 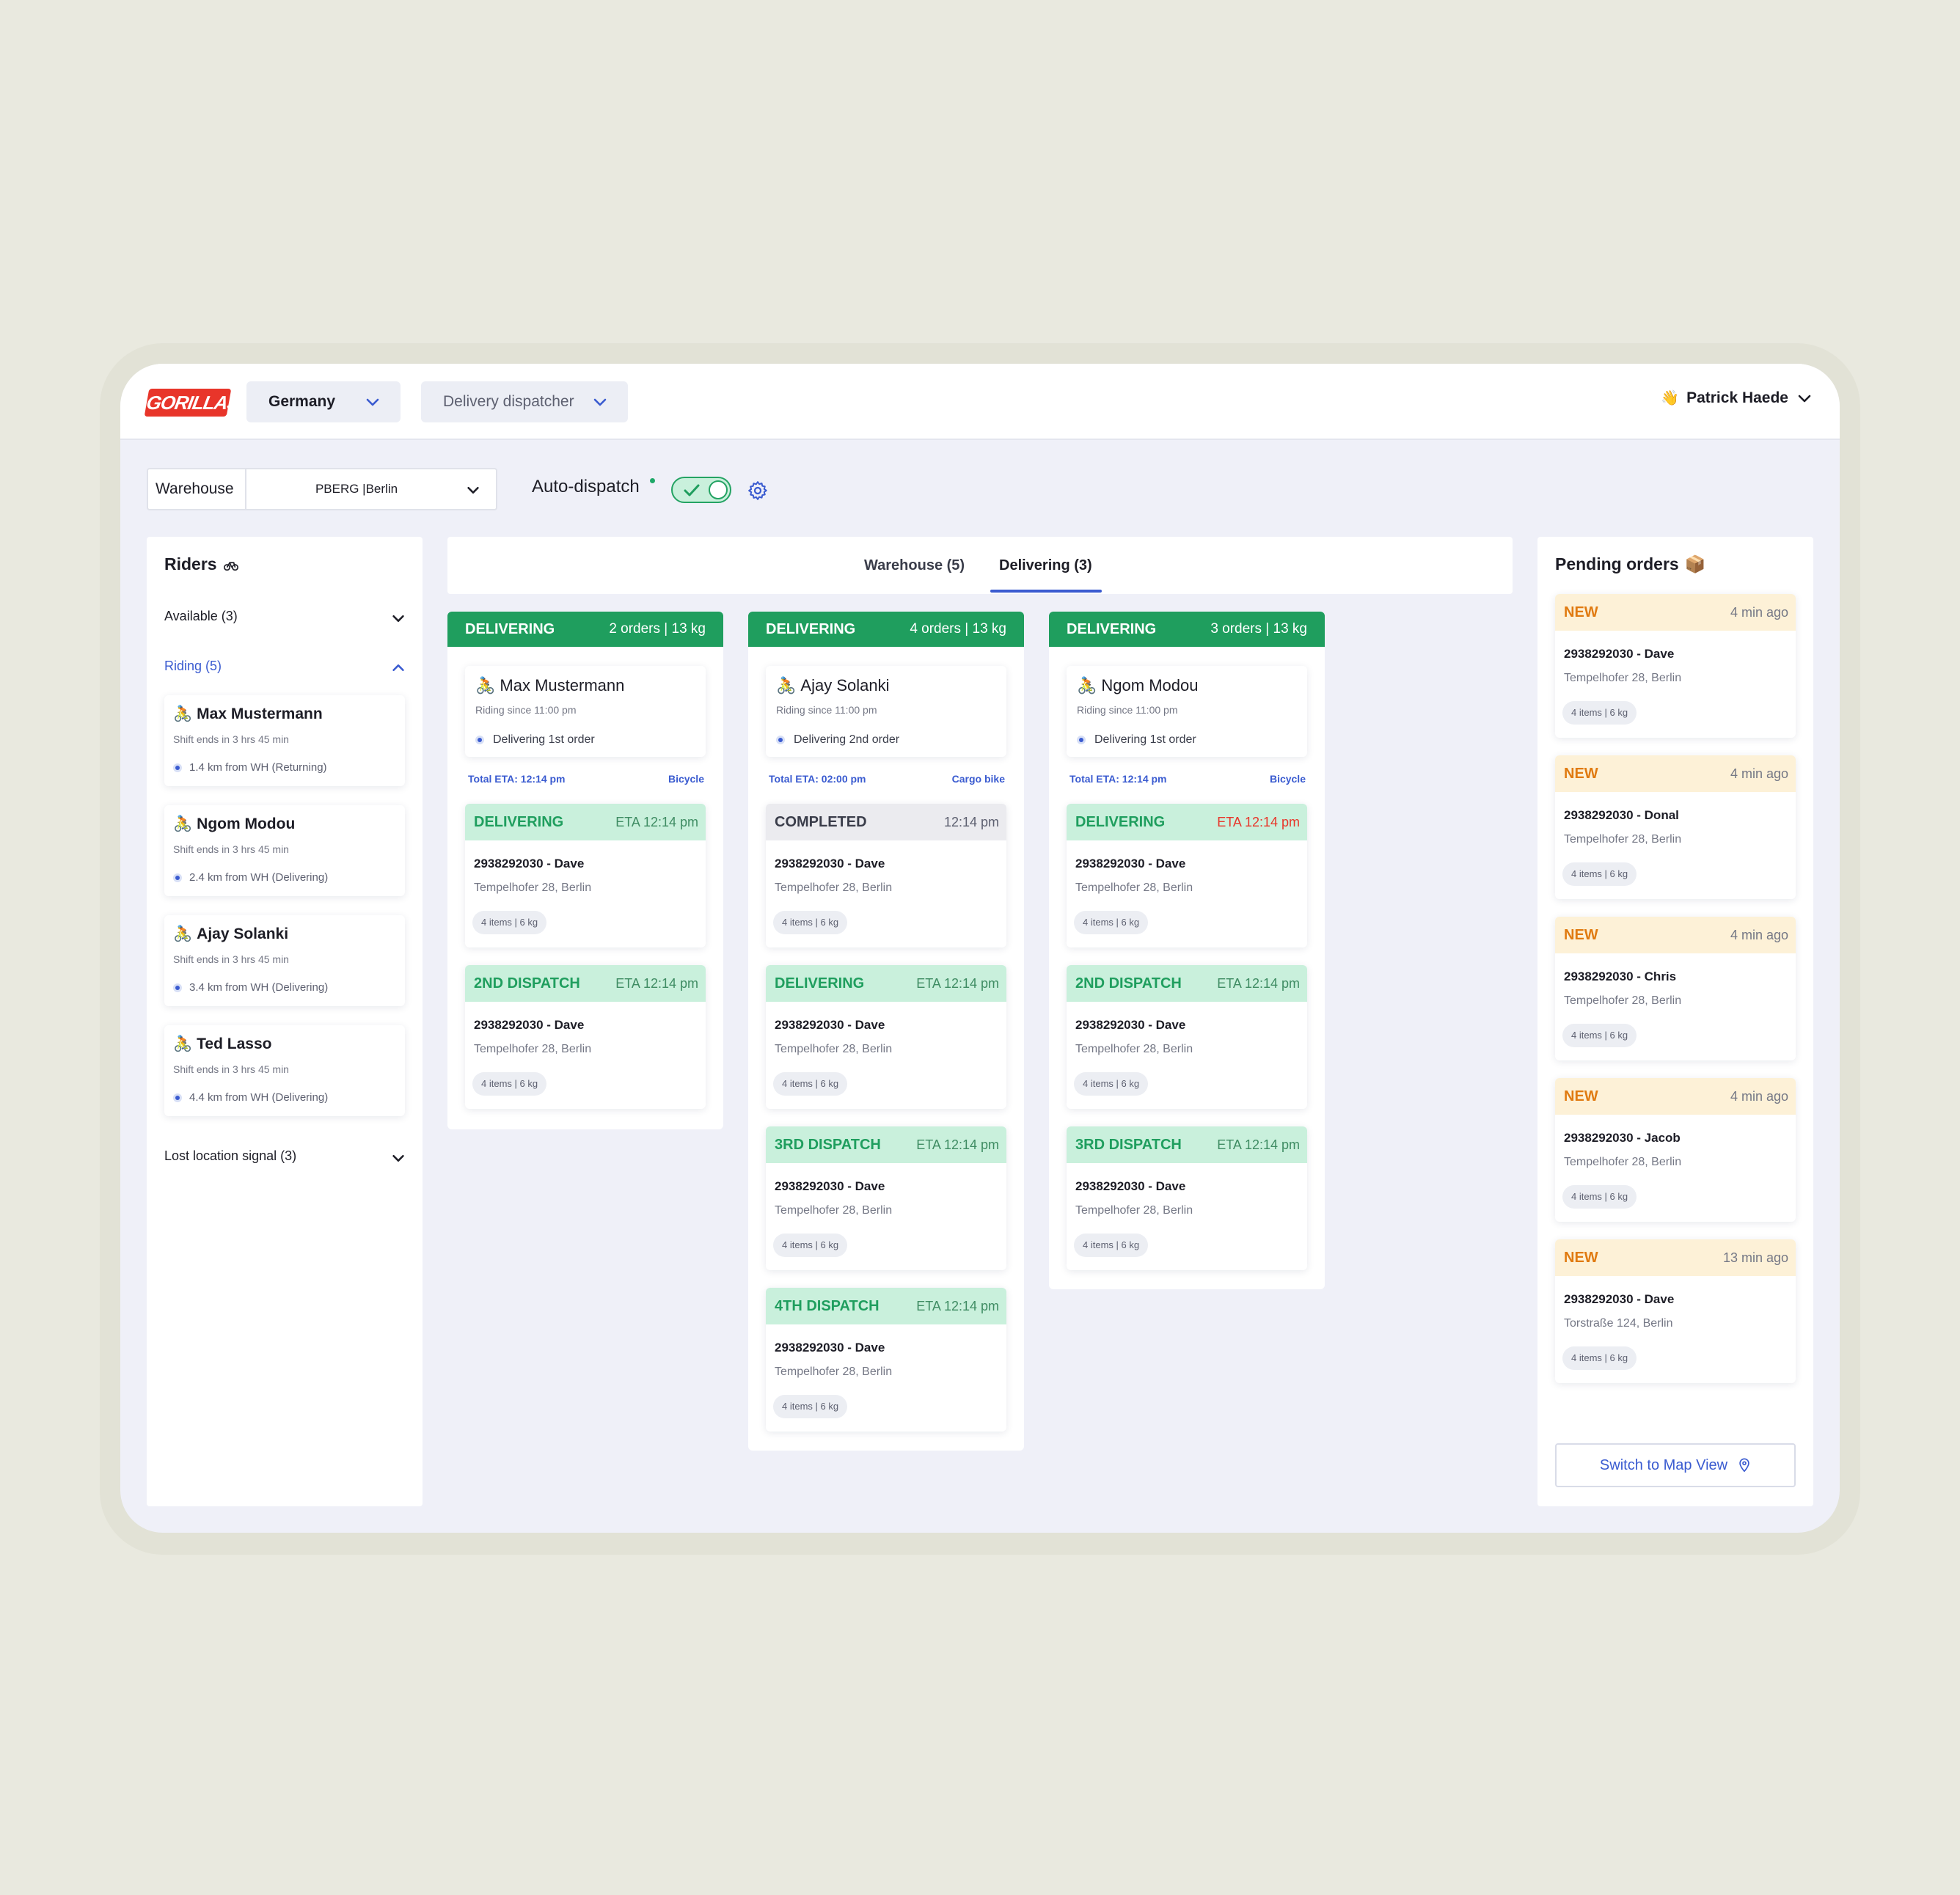 I want to click on user-menu: 👋 Patrick Haede, so click(x=1737, y=398).